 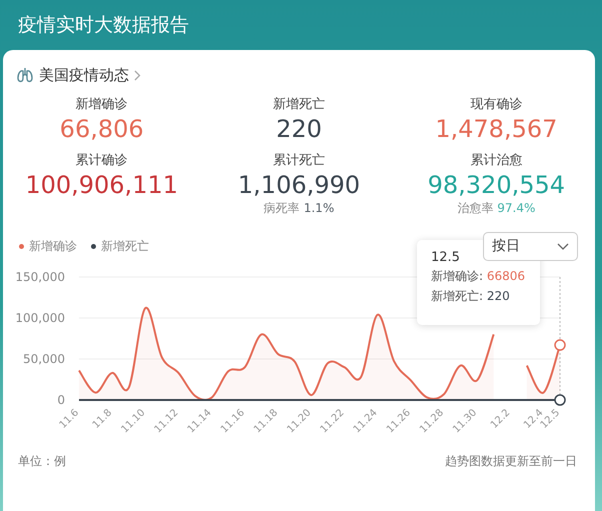 I want to click on stat-value: 66,806, so click(x=102, y=129).